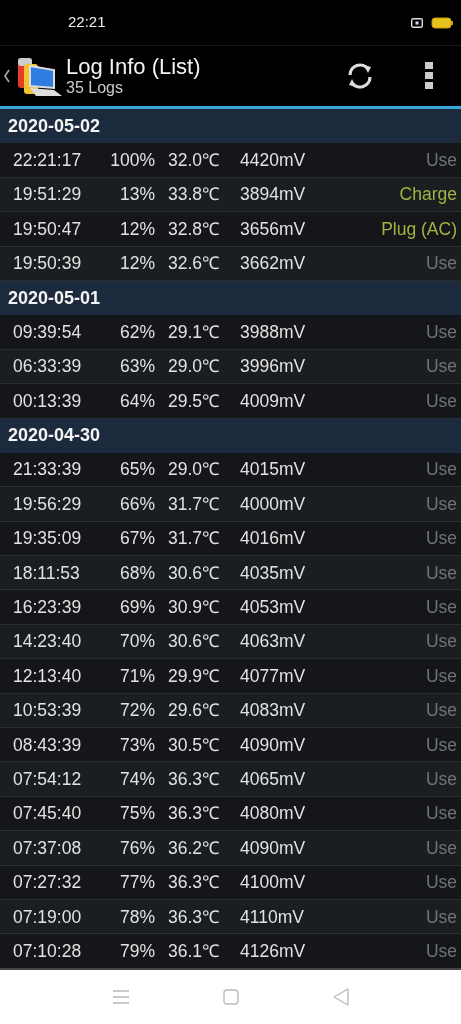  Describe the element at coordinates (133, 67) in the screenshot. I see `app-title: Log Info (List)` at that location.